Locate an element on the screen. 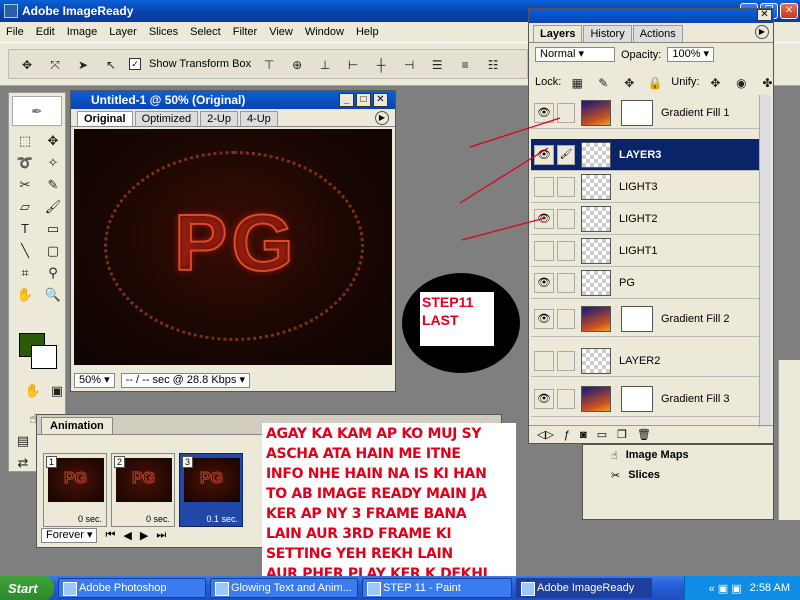  show-transform-box-checkbox: ✓ is located at coordinates (135, 64).